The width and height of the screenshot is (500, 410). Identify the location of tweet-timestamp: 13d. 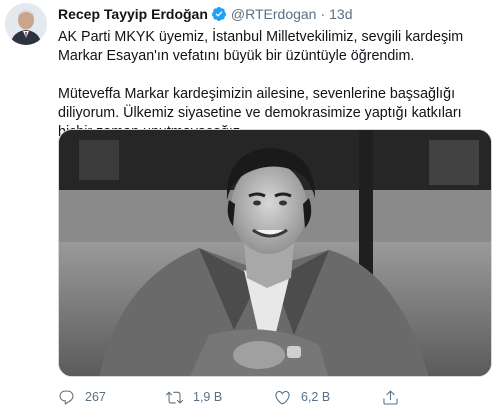
(340, 14).